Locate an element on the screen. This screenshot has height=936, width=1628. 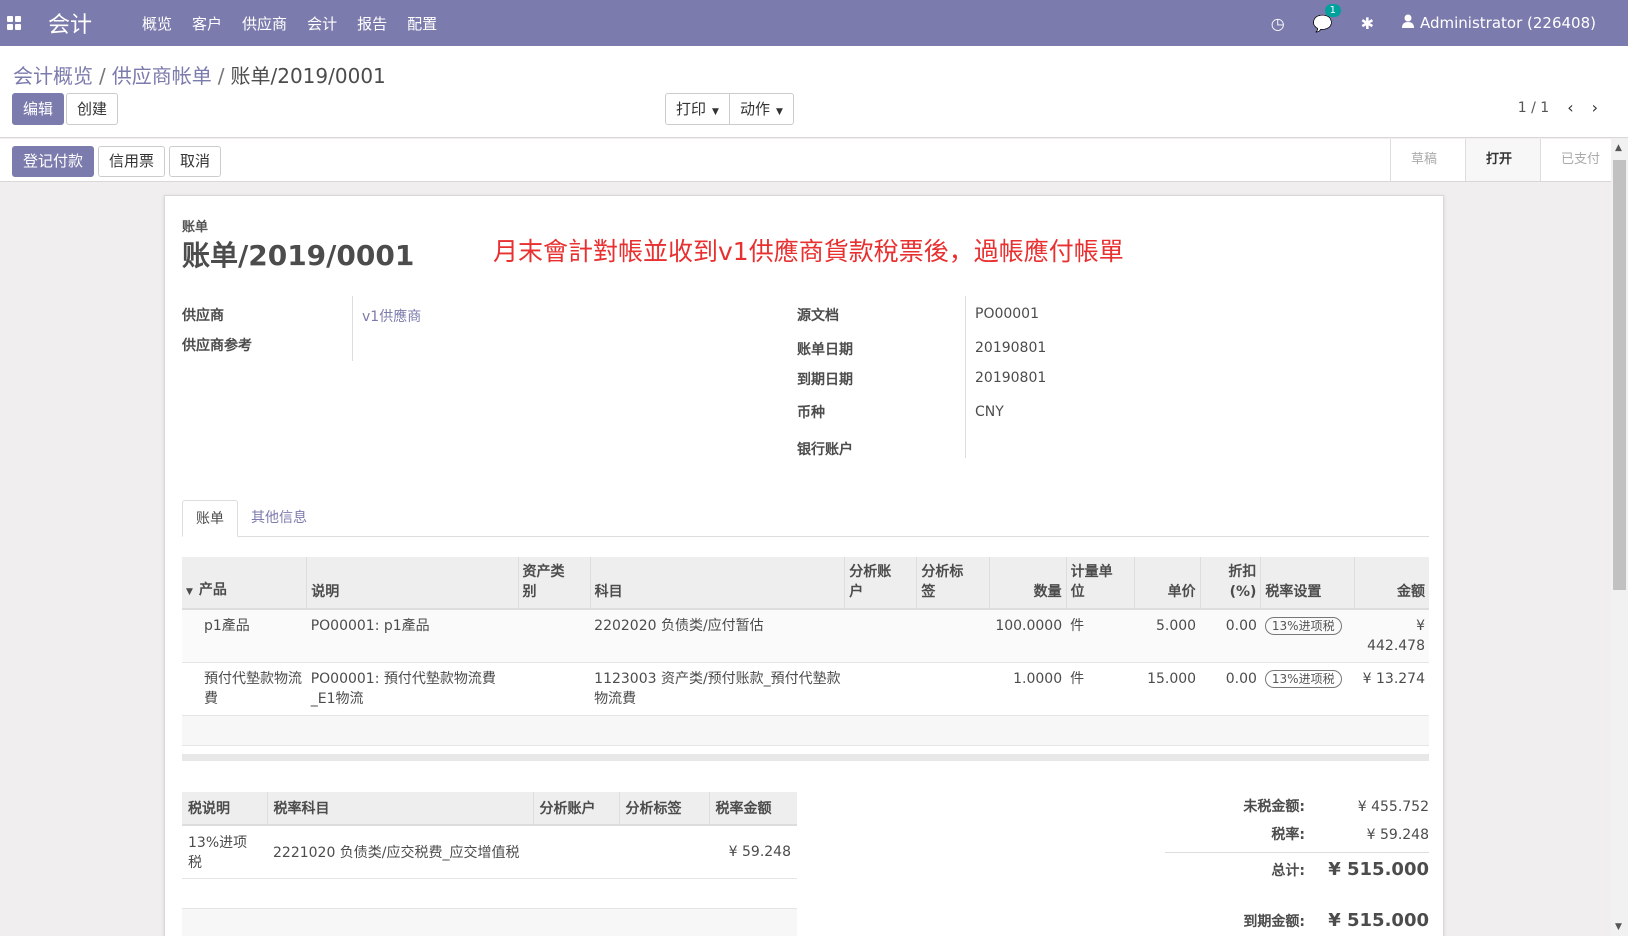
col-amount: 金额 is located at coordinates (1391, 583).